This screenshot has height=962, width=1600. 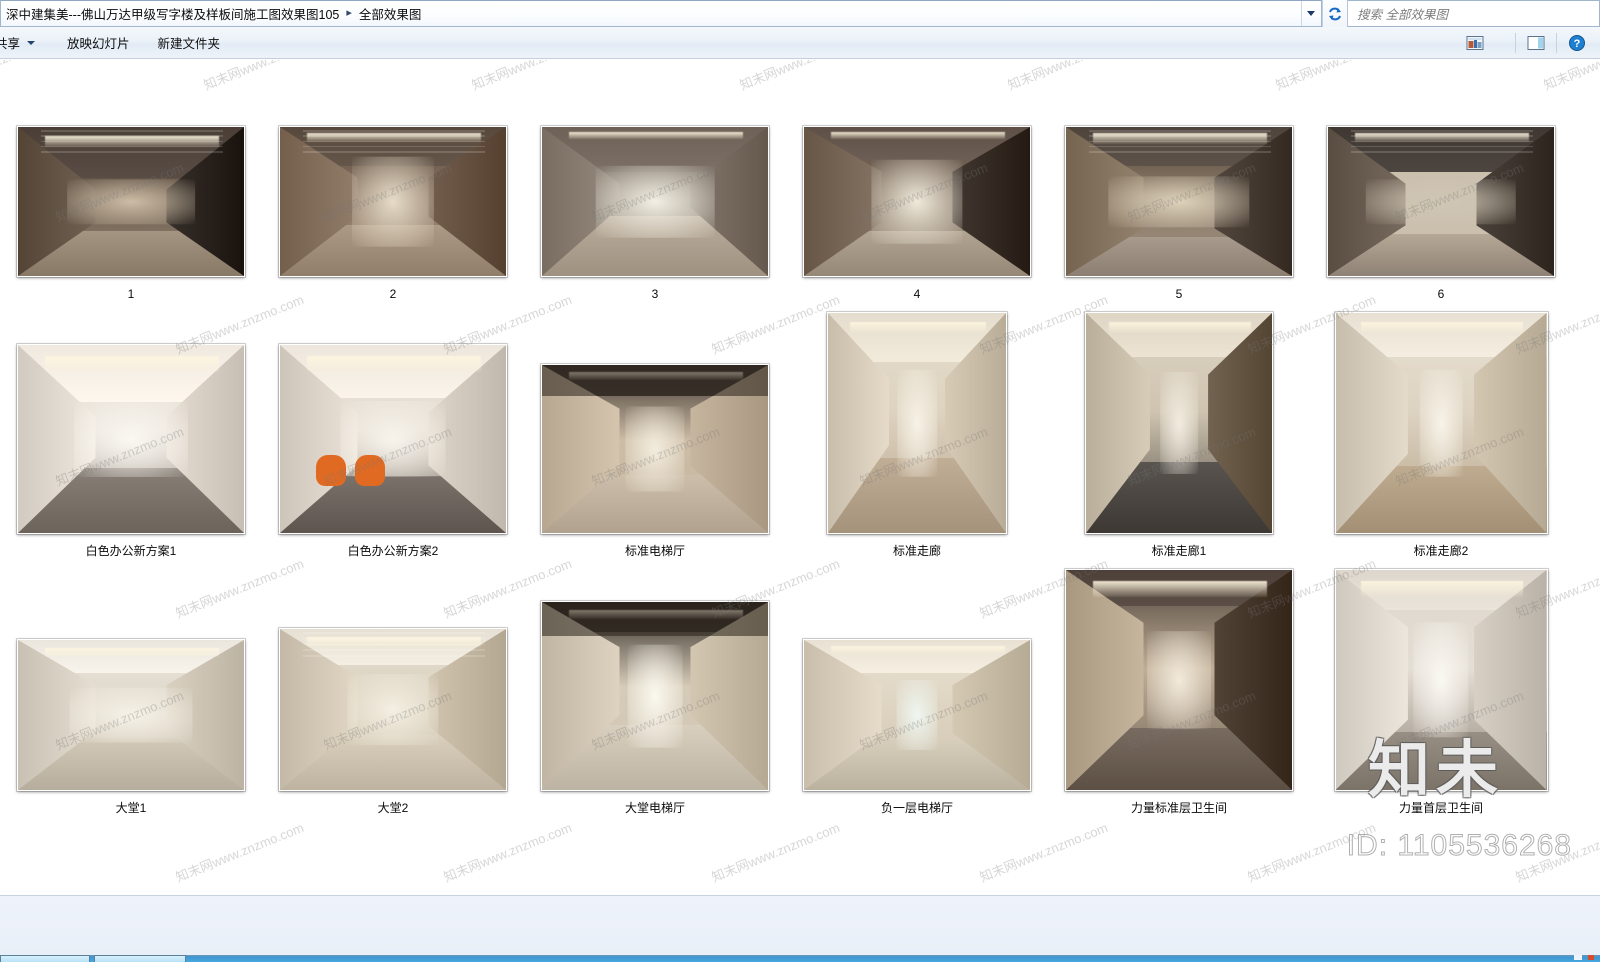 What do you see at coordinates (800, 43) in the screenshot?
I see `command-toolbar: 共享 放映幻灯片 新建文件夹 ?` at bounding box center [800, 43].